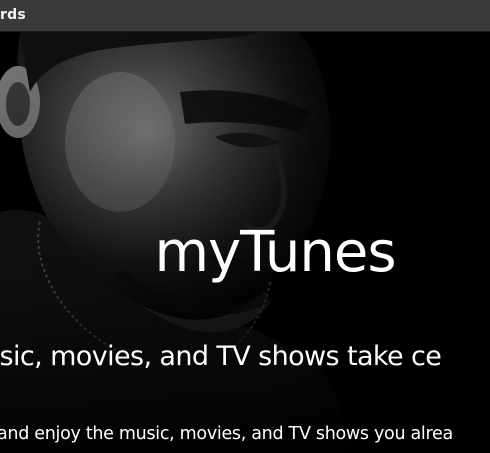 Image resolution: width=490 pixels, height=453 pixels. Describe the element at coordinates (275, 252) in the screenshot. I see `hero-title: myTunes` at that location.